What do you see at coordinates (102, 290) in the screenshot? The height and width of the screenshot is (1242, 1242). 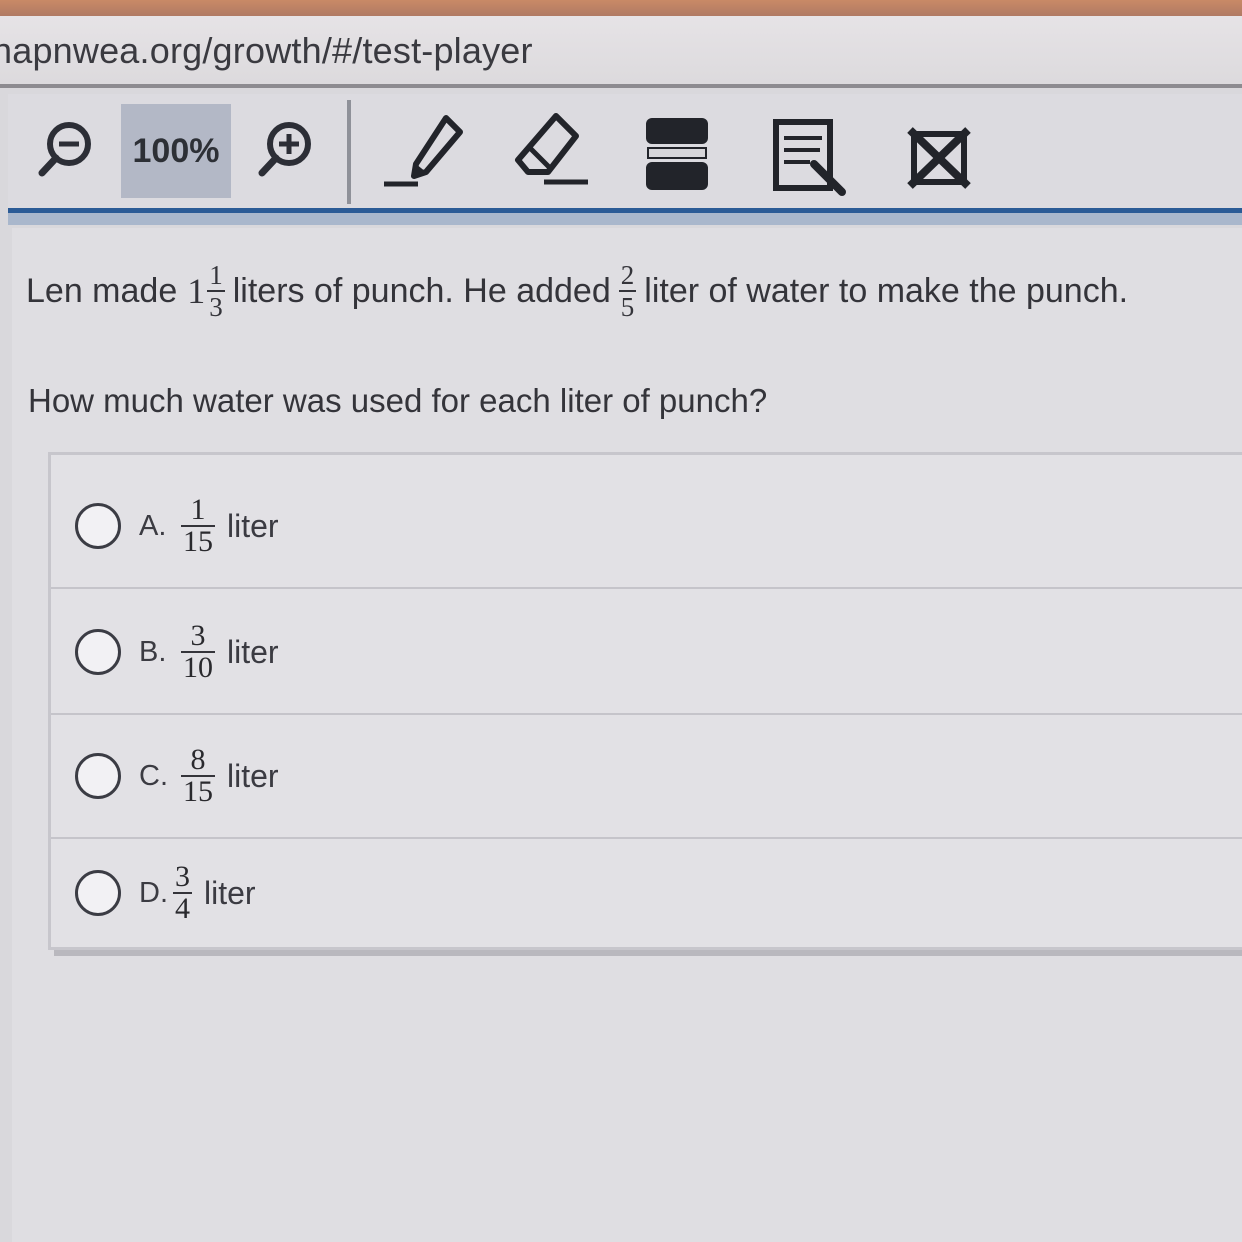 I see `stem-text-1: Len made` at bounding box center [102, 290].